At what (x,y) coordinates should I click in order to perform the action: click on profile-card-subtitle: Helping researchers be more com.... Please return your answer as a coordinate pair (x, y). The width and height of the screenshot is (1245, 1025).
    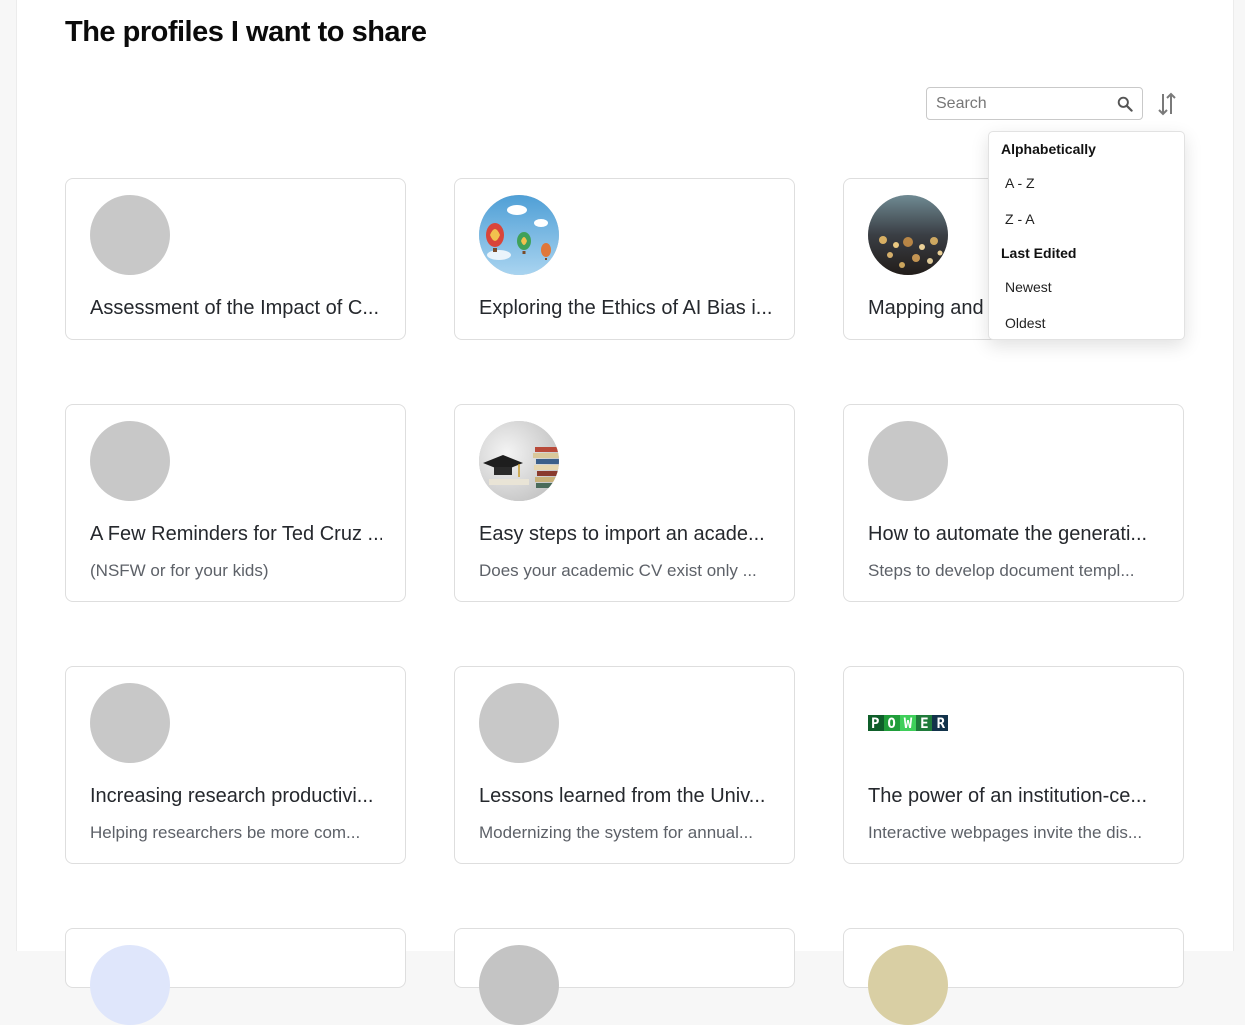
    Looking at the image, I should click on (225, 832).